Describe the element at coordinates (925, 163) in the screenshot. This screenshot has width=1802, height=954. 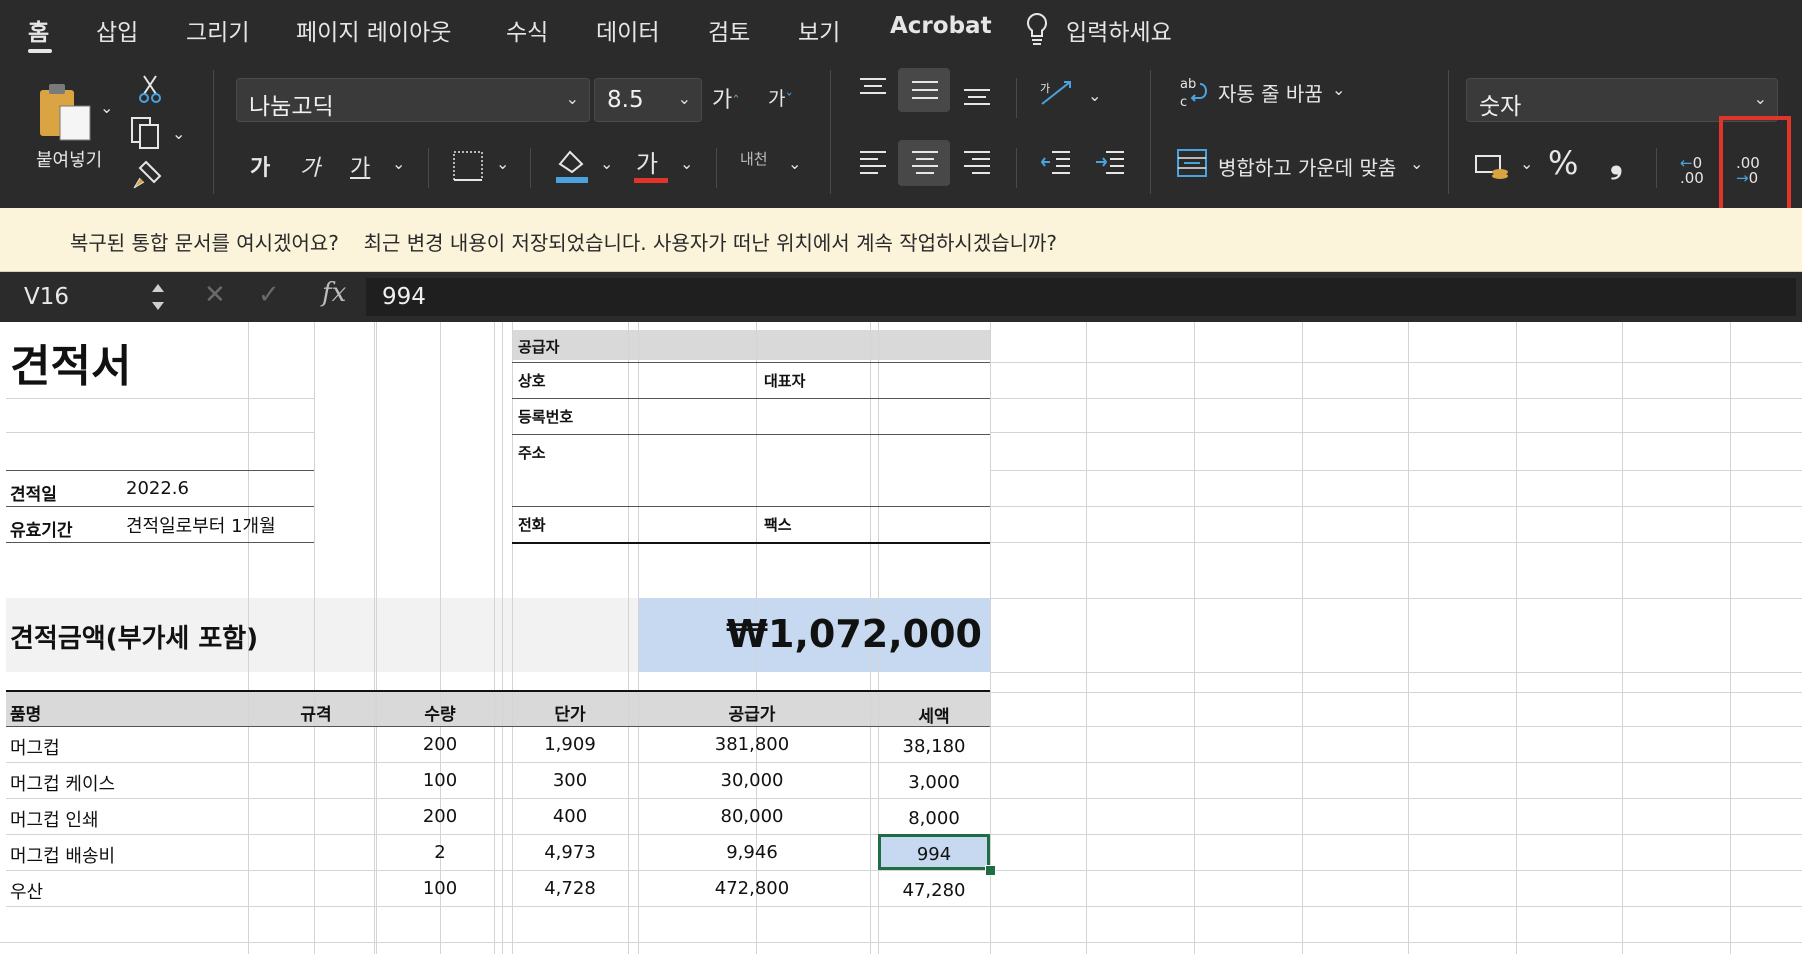
I see `align-center-icon` at that location.